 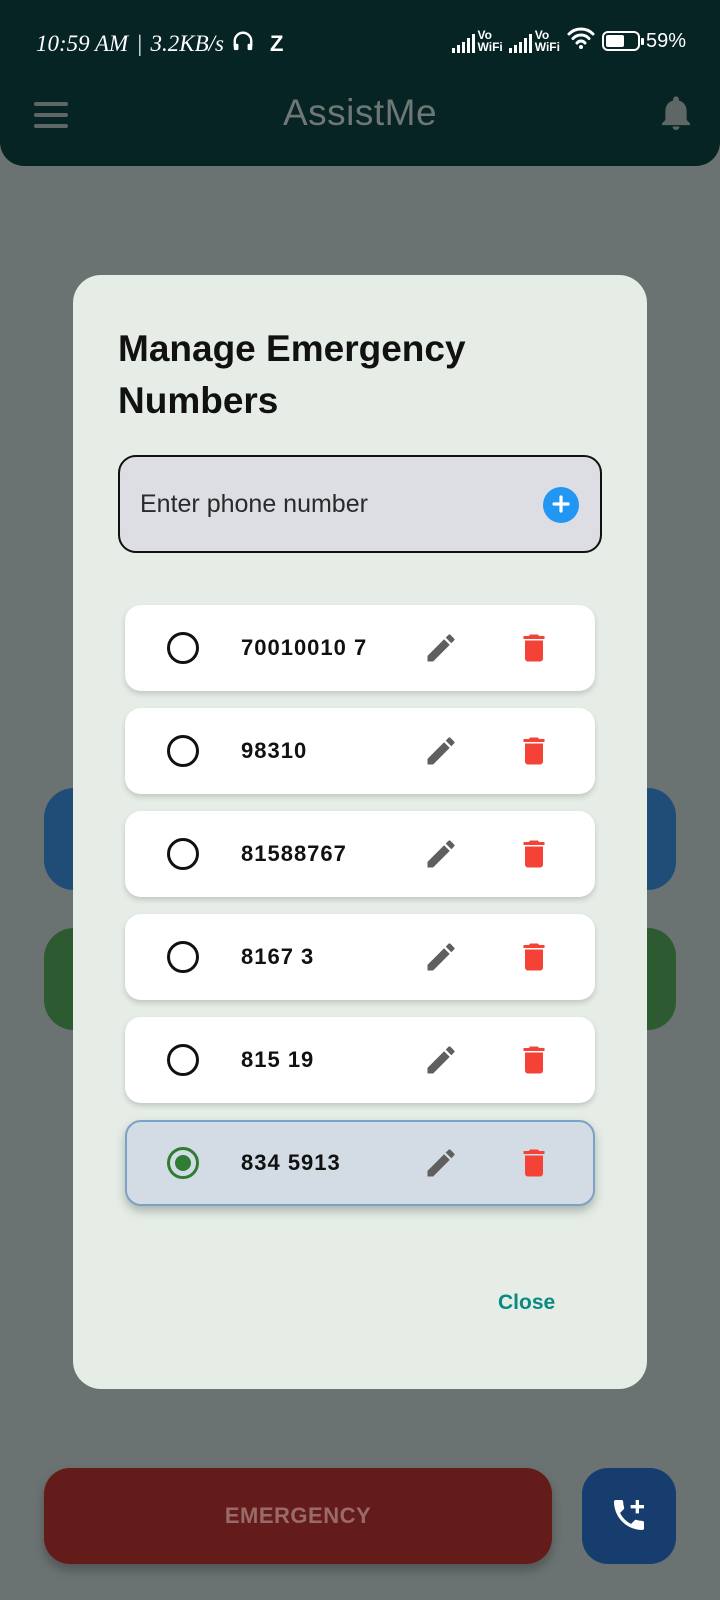 What do you see at coordinates (304, 647) in the screenshot?
I see `phone-number-text: 70010010 7` at bounding box center [304, 647].